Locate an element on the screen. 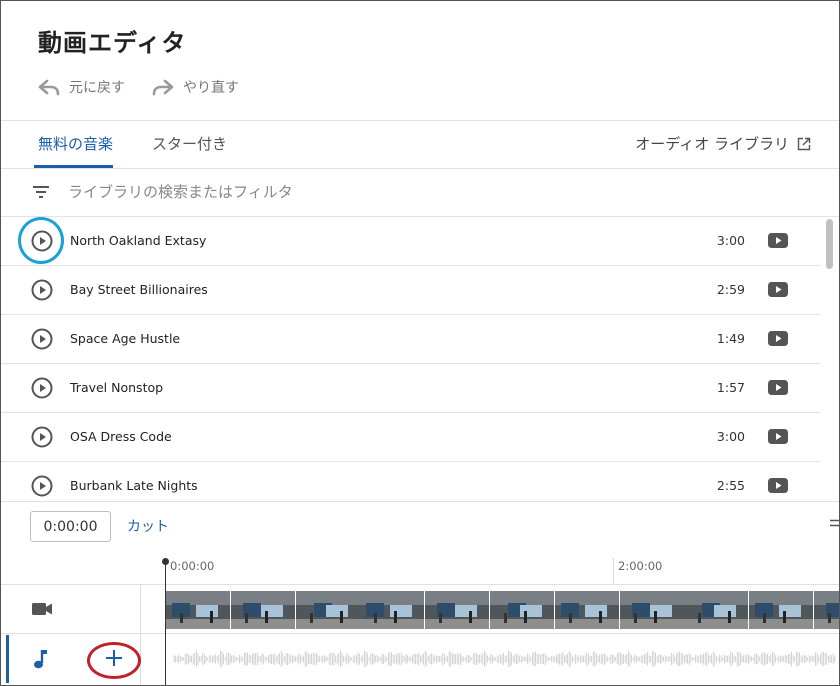 This screenshot has height=686, width=840. track-title: Burbank Late Nights is located at coordinates (134, 485).